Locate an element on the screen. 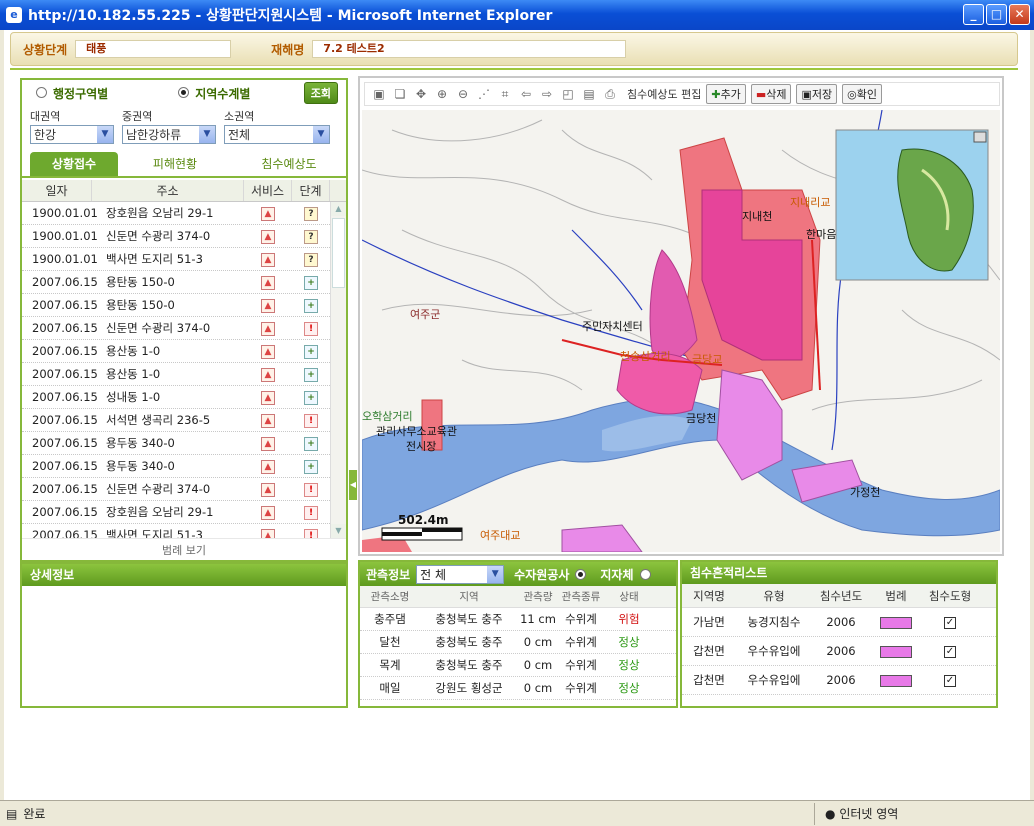 The image size is (1034, 826). tab-flood-map: 침수예상도 is located at coordinates (289, 164).